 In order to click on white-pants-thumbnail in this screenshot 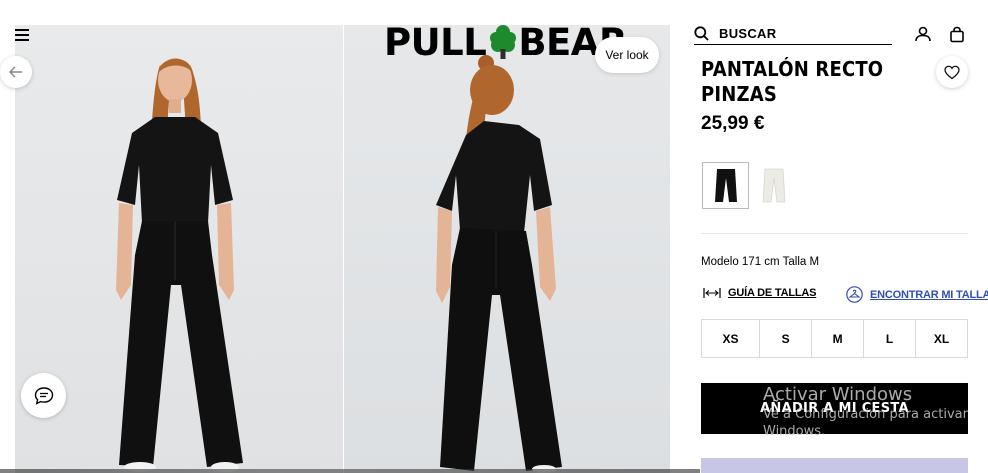, I will do `click(773, 185)`.